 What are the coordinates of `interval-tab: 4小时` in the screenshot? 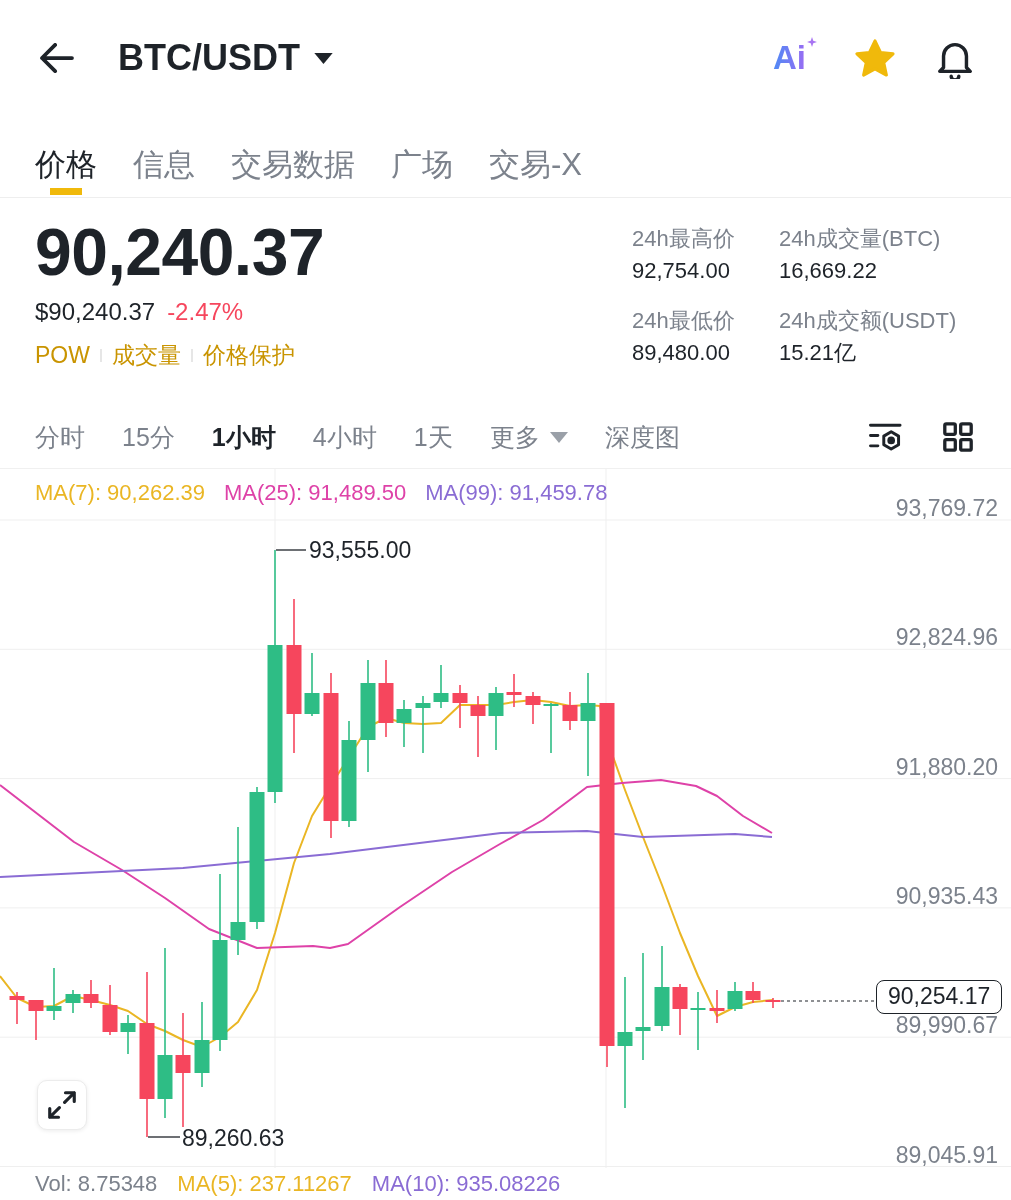 It's located at (344, 437).